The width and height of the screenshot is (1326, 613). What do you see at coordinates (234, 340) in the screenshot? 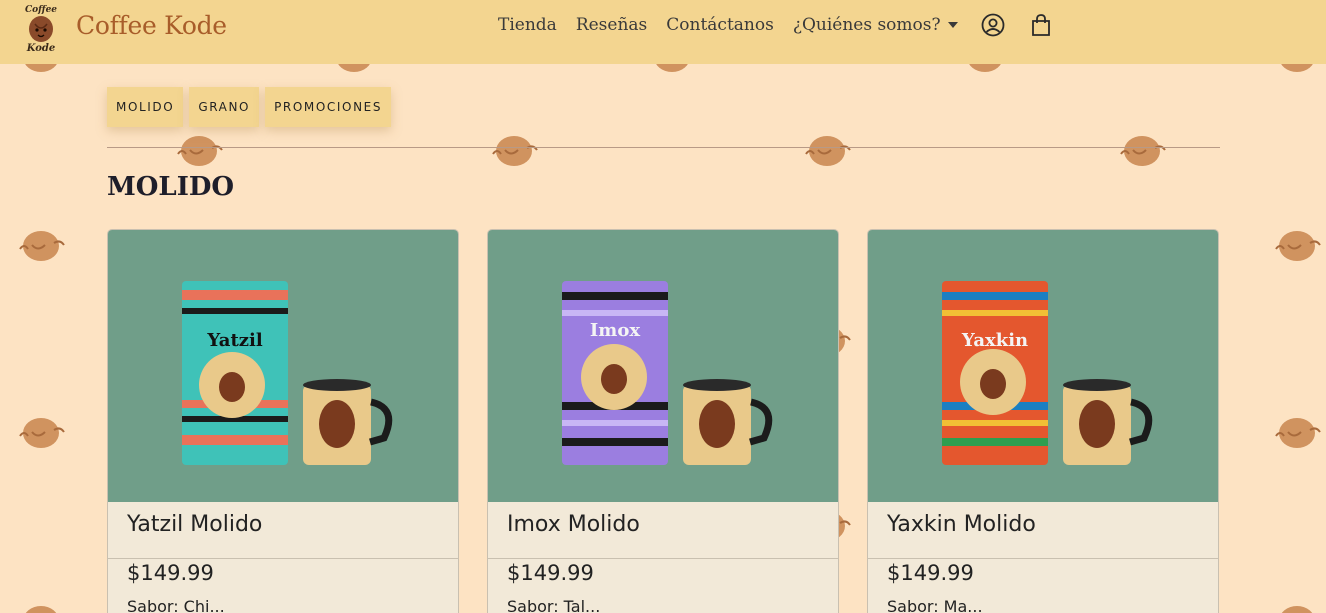
I see `svg-text: Yatzil` at bounding box center [234, 340].